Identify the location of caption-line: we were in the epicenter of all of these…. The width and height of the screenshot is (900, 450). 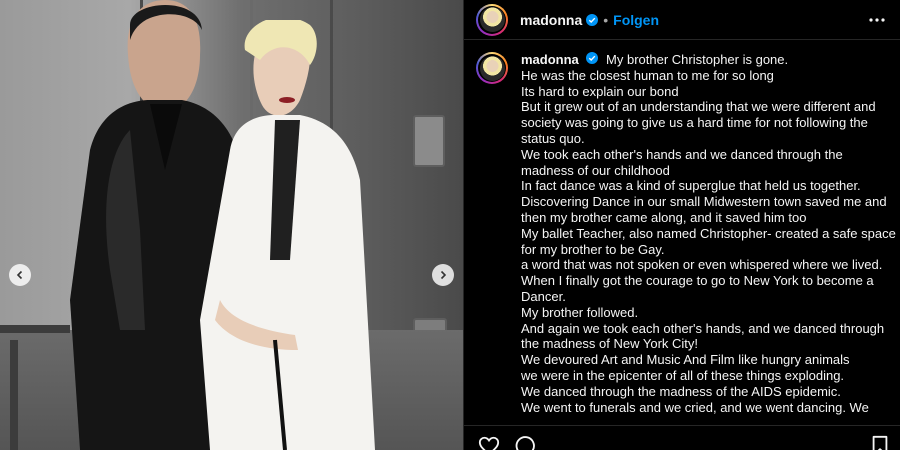
(683, 375).